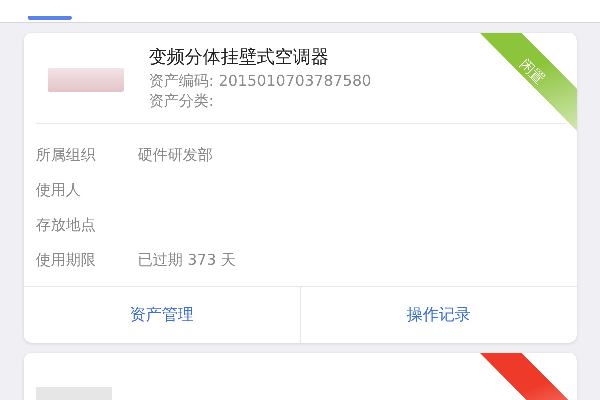 This screenshot has height=400, width=600. What do you see at coordinates (66, 260) in the screenshot?
I see `field-label: 使用期限` at bounding box center [66, 260].